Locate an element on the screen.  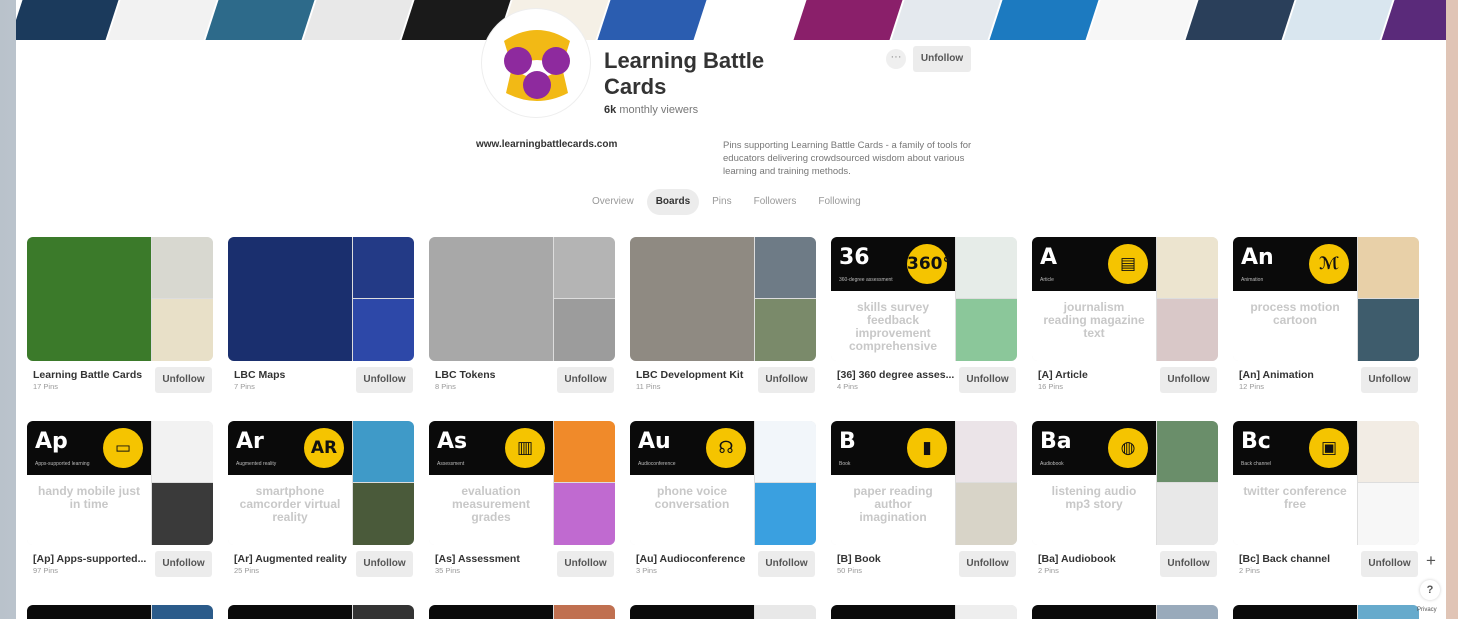
board-card: LBC Development Kit 11 Pins Unfollow is located at coordinates (723, 315).